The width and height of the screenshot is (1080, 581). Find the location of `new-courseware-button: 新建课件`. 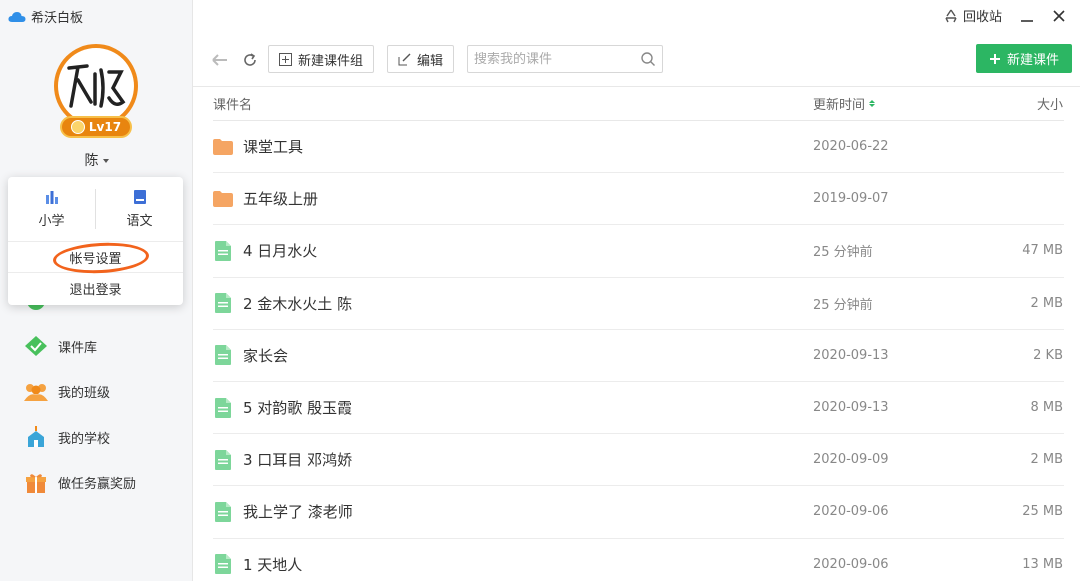

new-courseware-button: 新建课件 is located at coordinates (1024, 58).